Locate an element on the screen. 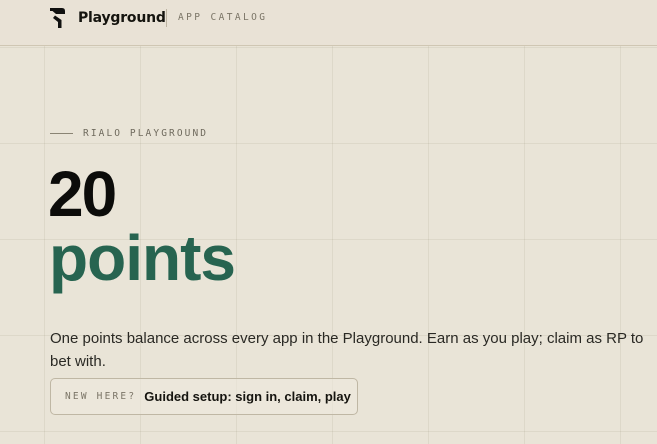 Image resolution: width=657 pixels, height=444 pixels. eyebrow-text: RIALO PLAYGROUND is located at coordinates (146, 133).